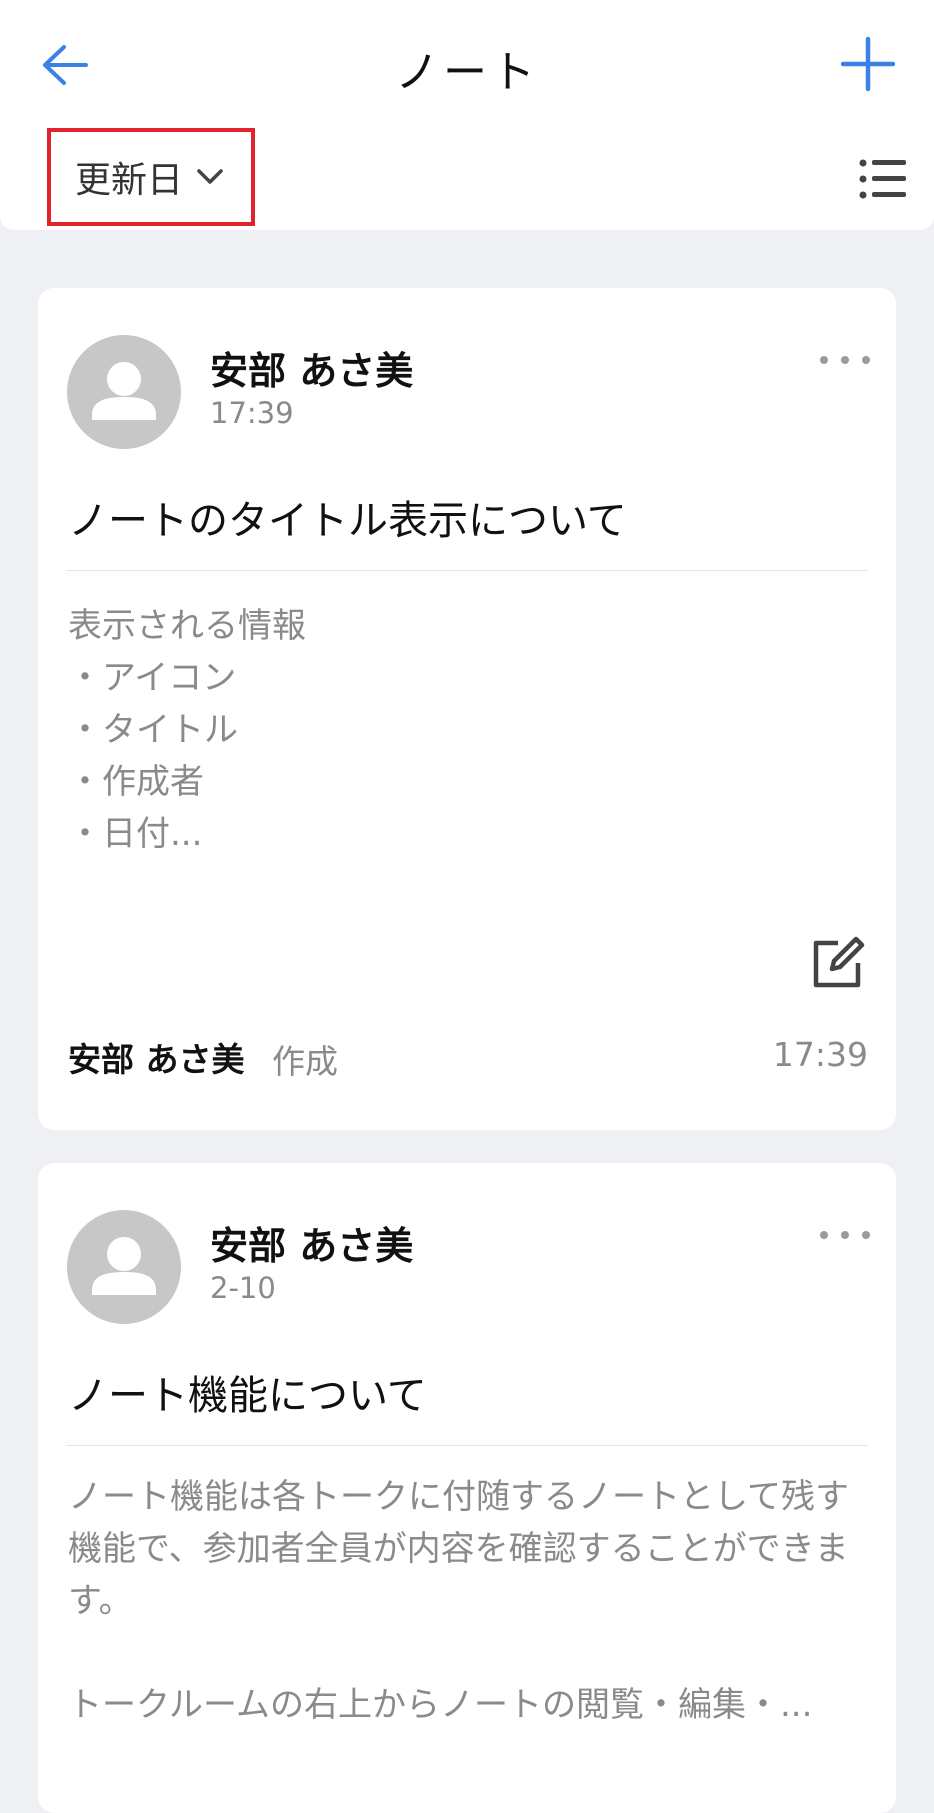  Describe the element at coordinates (156, 1059) in the screenshot. I see `footer-author: 安部 あさ美` at that location.